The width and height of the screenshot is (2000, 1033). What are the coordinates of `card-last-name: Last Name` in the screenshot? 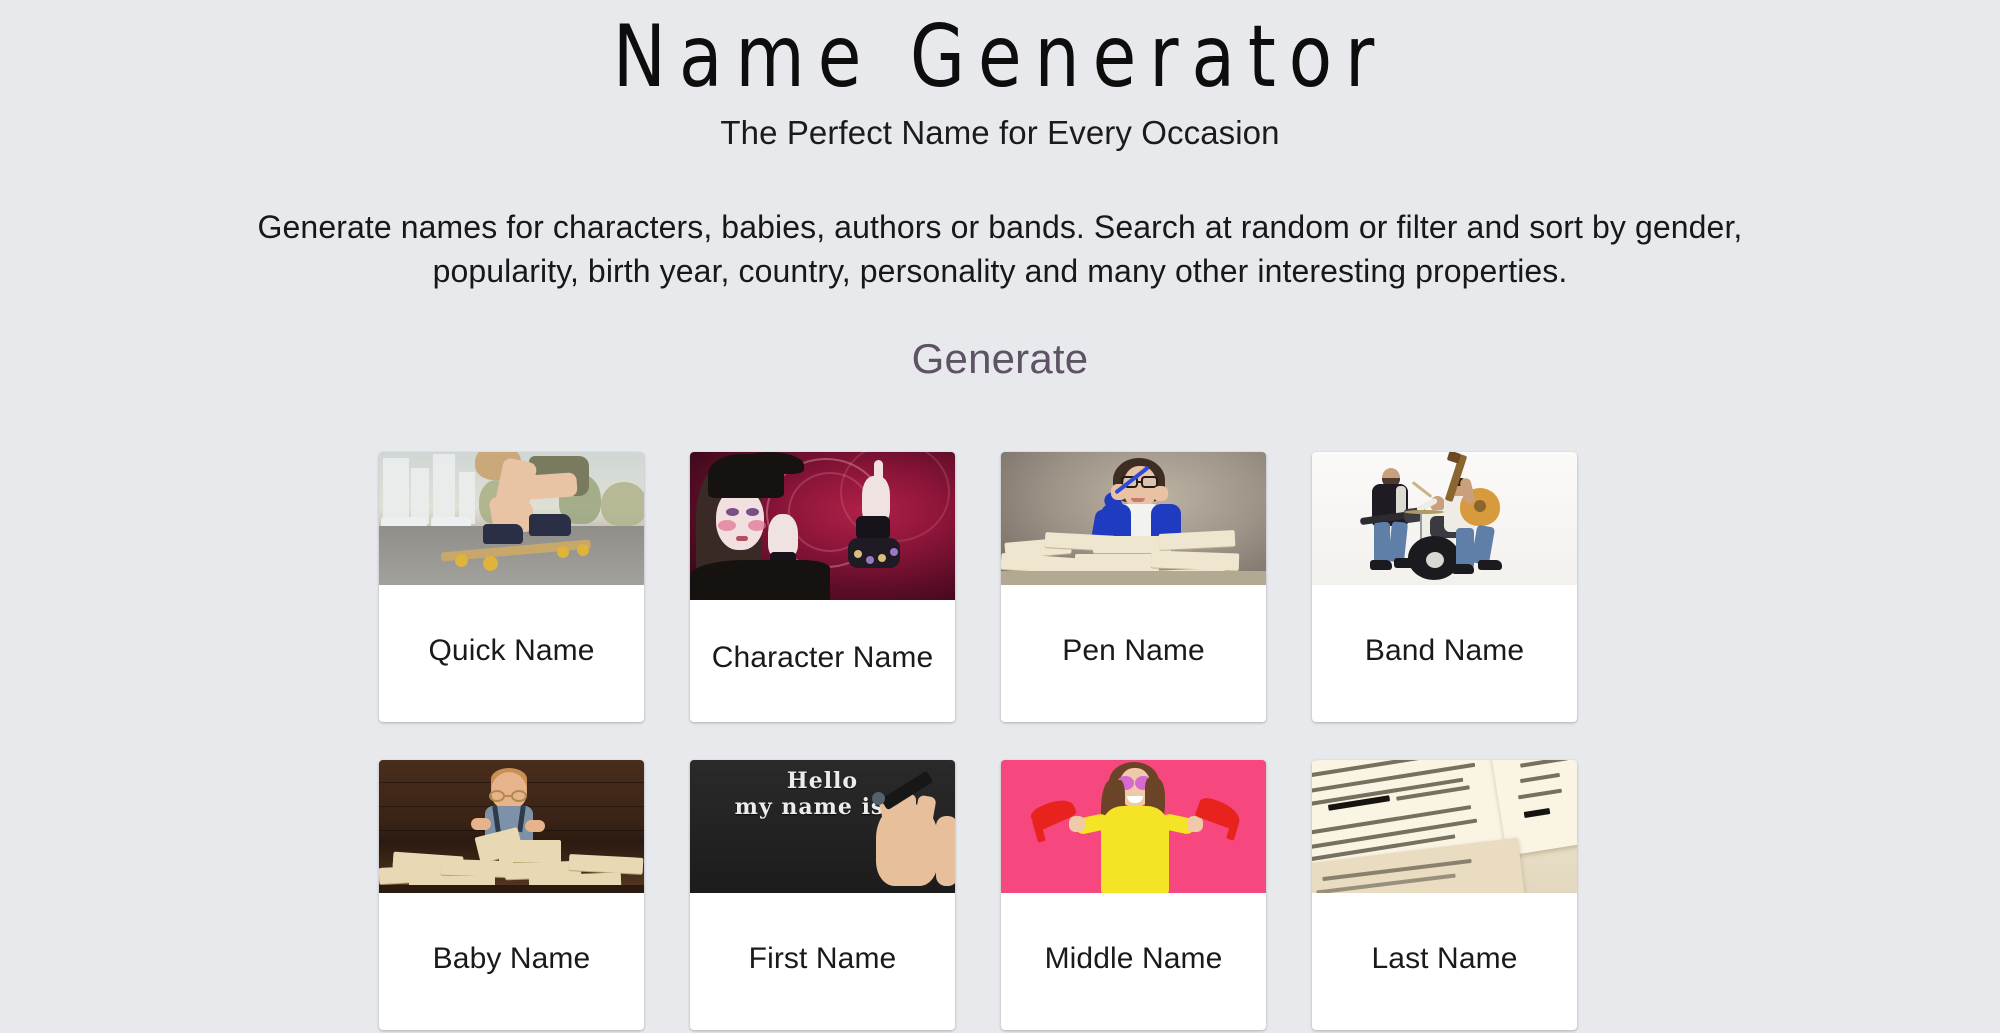 It's located at (1444, 895).